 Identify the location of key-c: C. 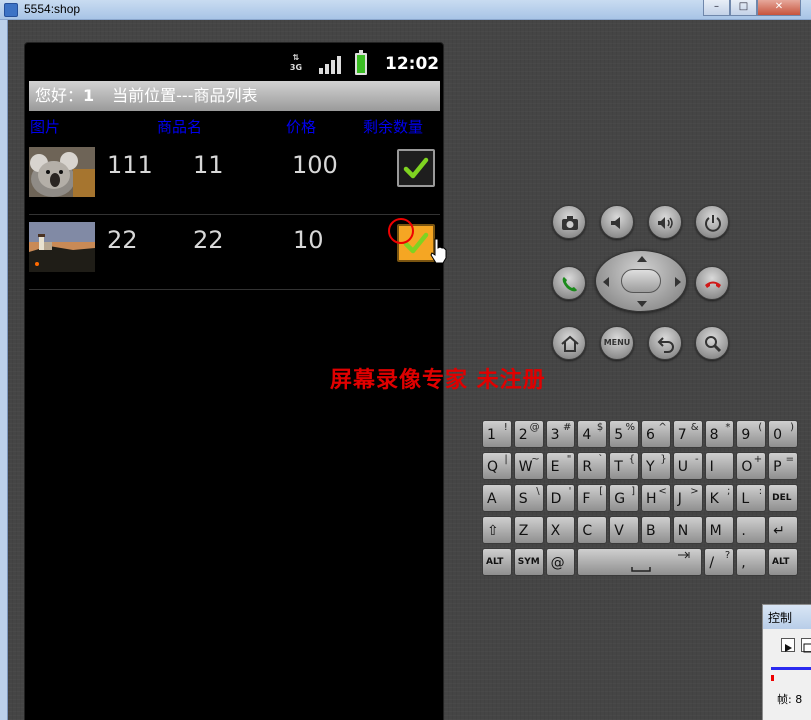
(592, 530).